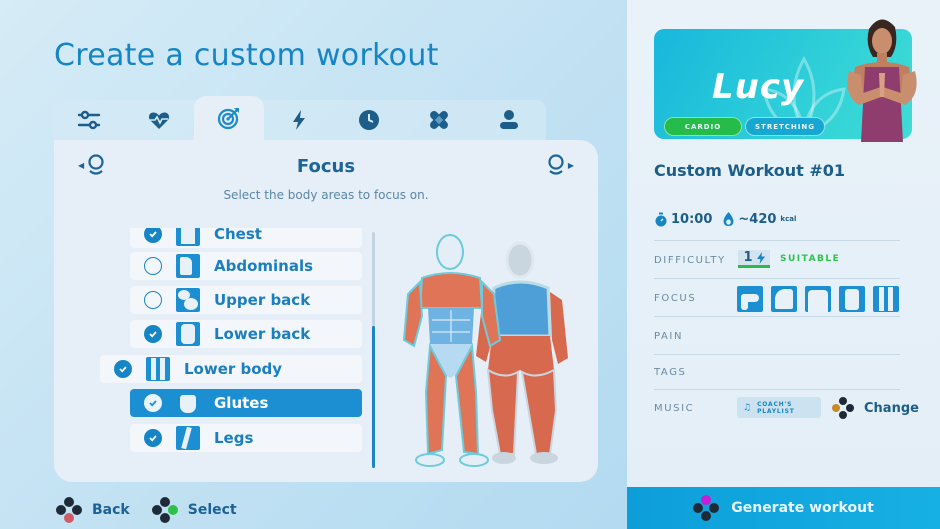 The width and height of the screenshot is (940, 529). Describe the element at coordinates (810, 259) in the screenshot. I see `difficulty-suitability: SUITABLE` at that location.